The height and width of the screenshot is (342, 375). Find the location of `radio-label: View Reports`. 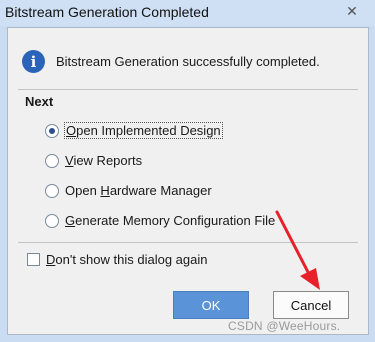

radio-label: View Reports is located at coordinates (104, 160).